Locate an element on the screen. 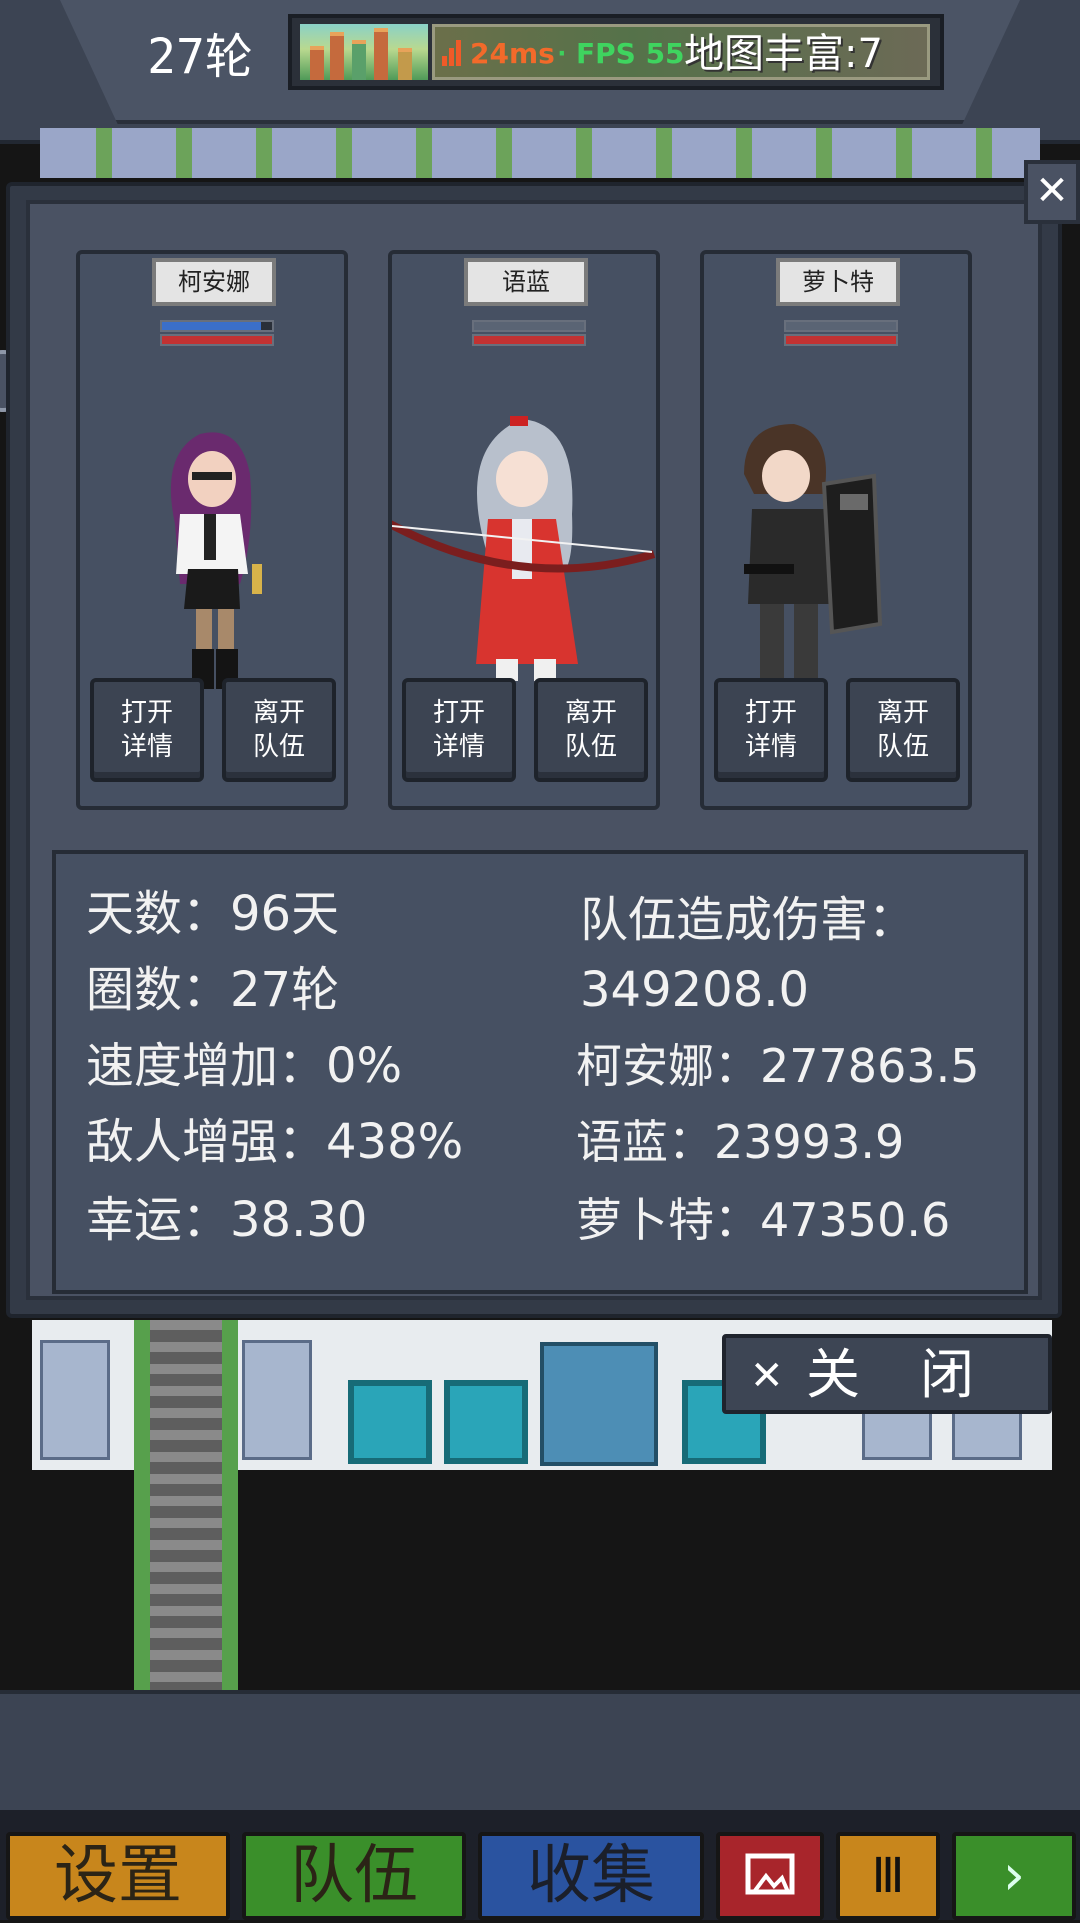  rail-track is located at coordinates (186, 1510).